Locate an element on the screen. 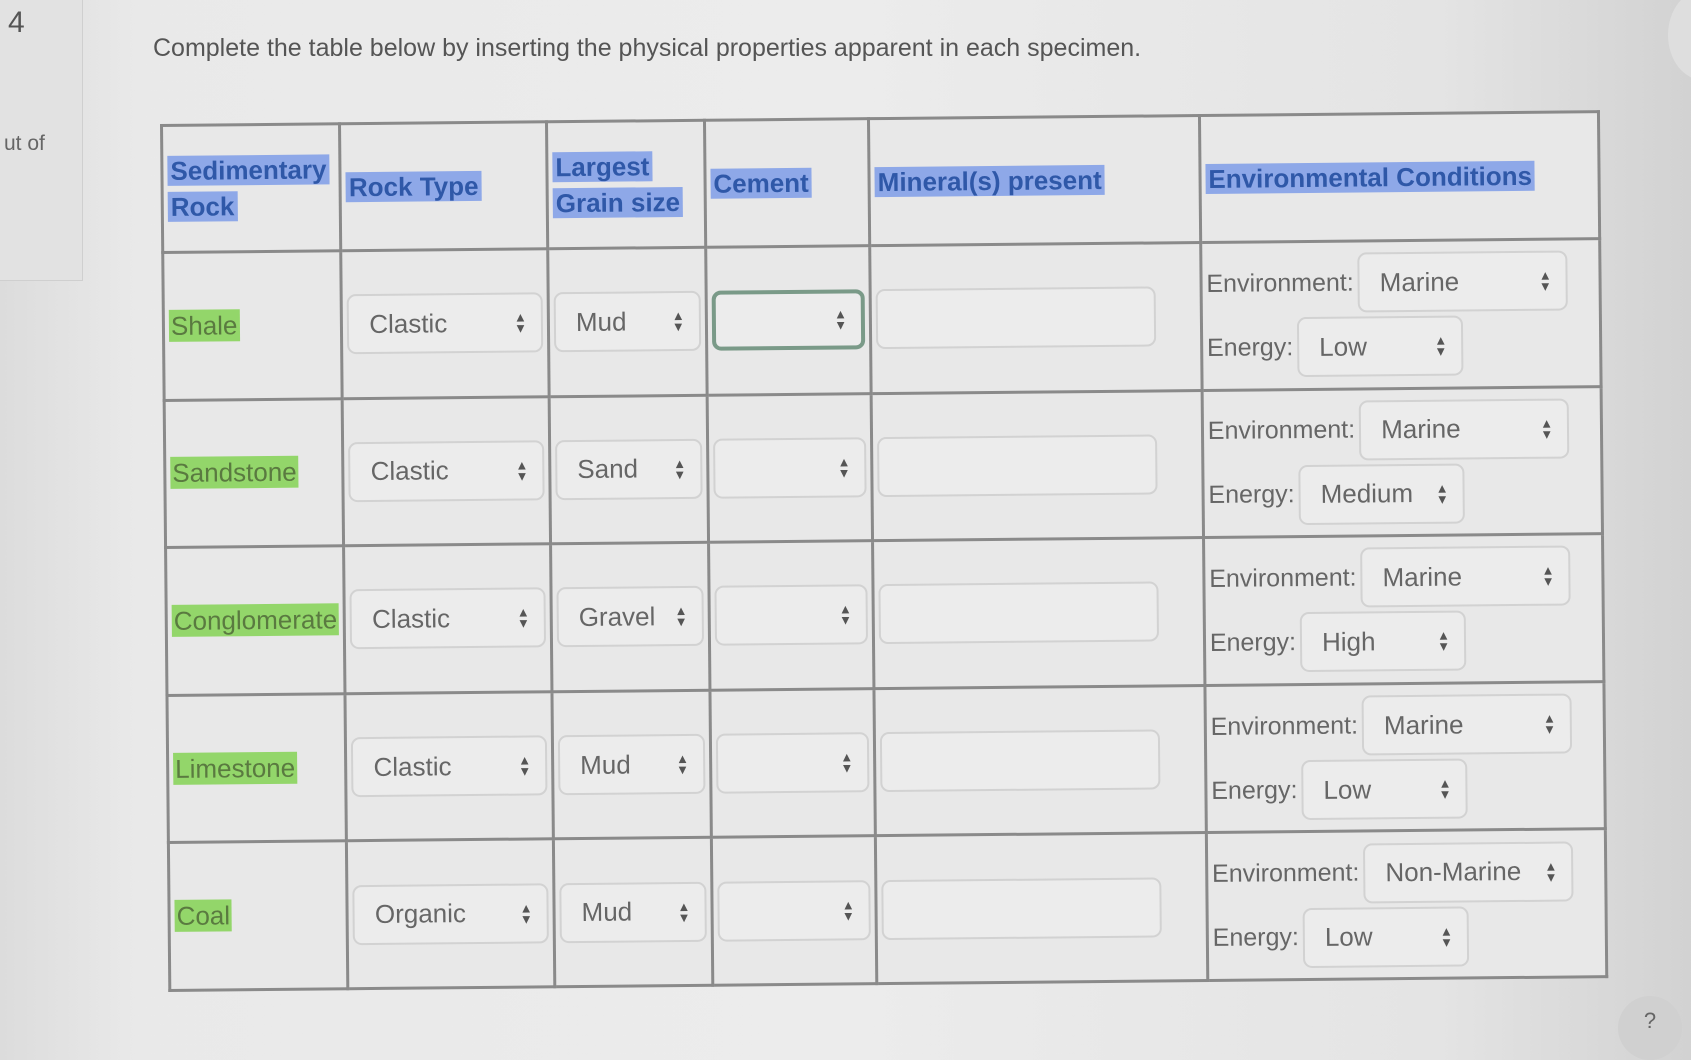  rock-cell: Limestone is located at coordinates (256, 768).